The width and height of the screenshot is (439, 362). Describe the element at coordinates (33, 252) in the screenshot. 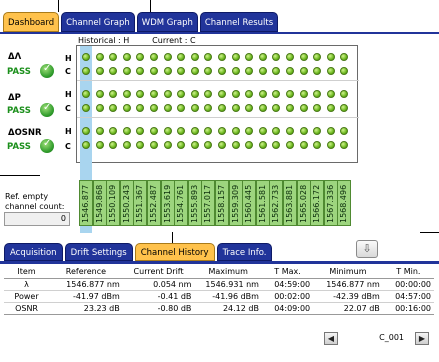

I see `tab-acquisition: Acquisition` at that location.